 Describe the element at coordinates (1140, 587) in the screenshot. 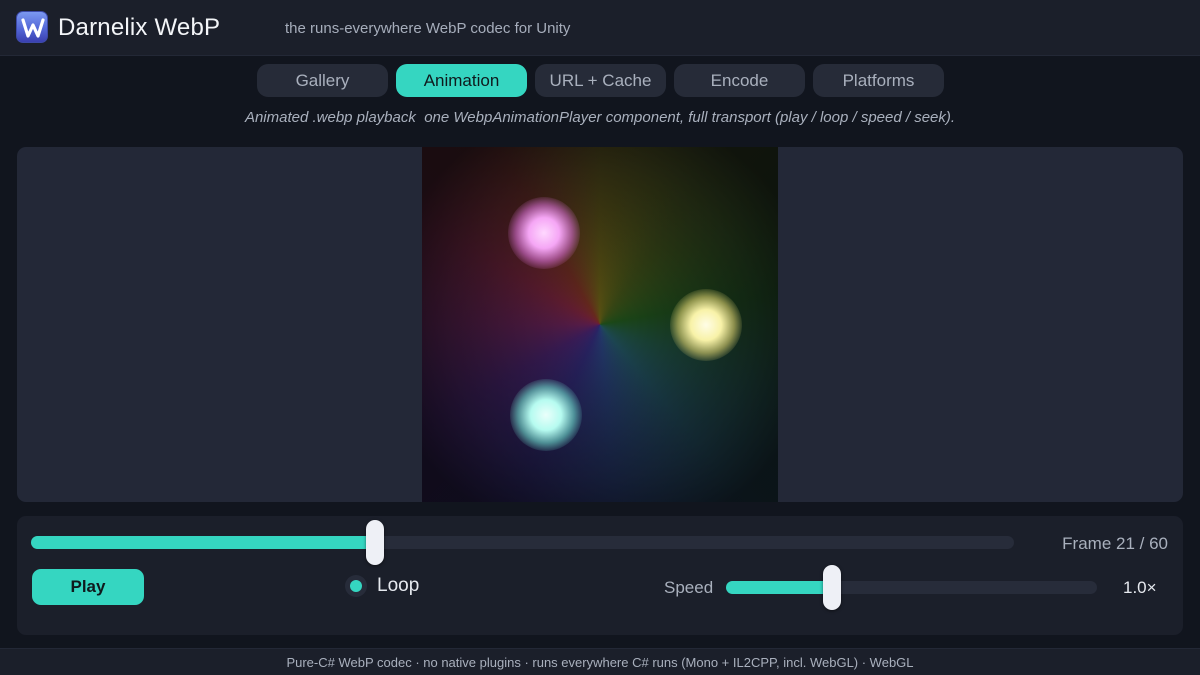

I see `speed-value: 1.0×` at that location.